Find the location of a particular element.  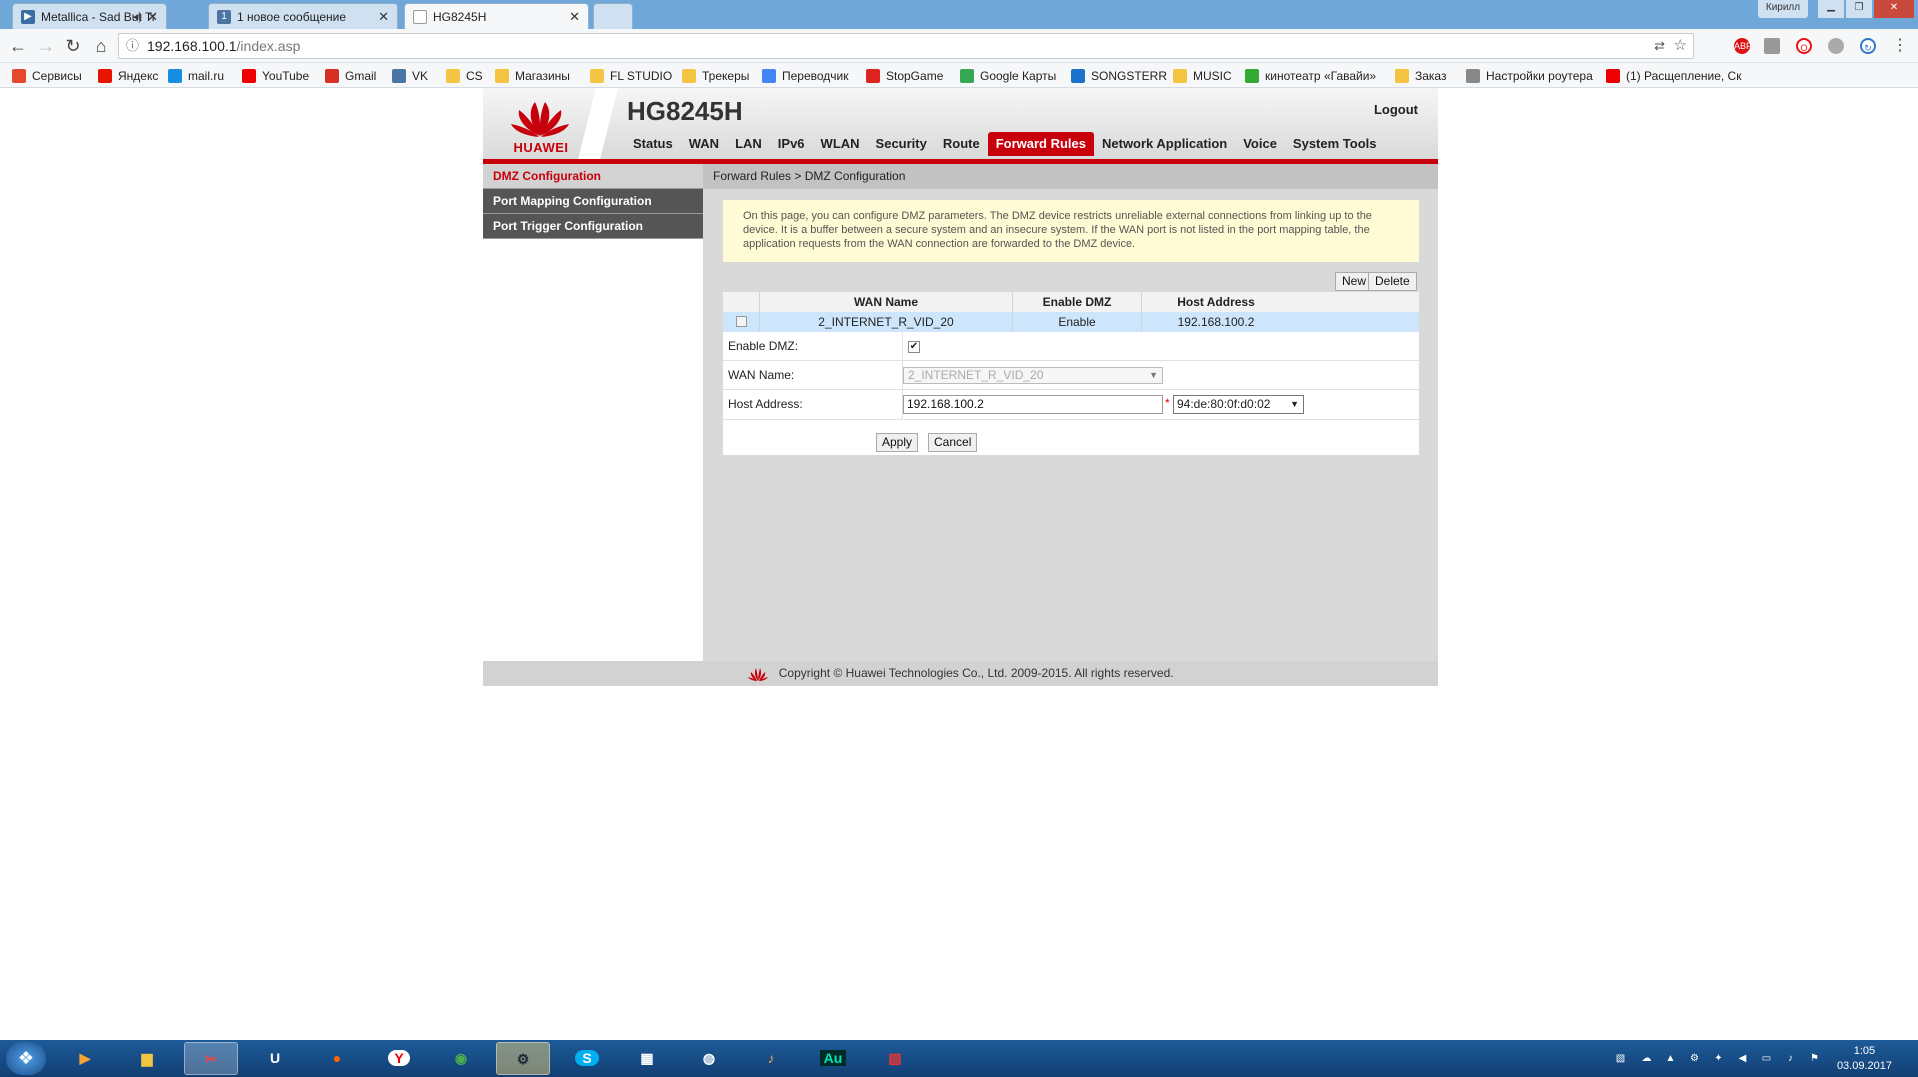

adblock-icon: ABP is located at coordinates (1743, 46).